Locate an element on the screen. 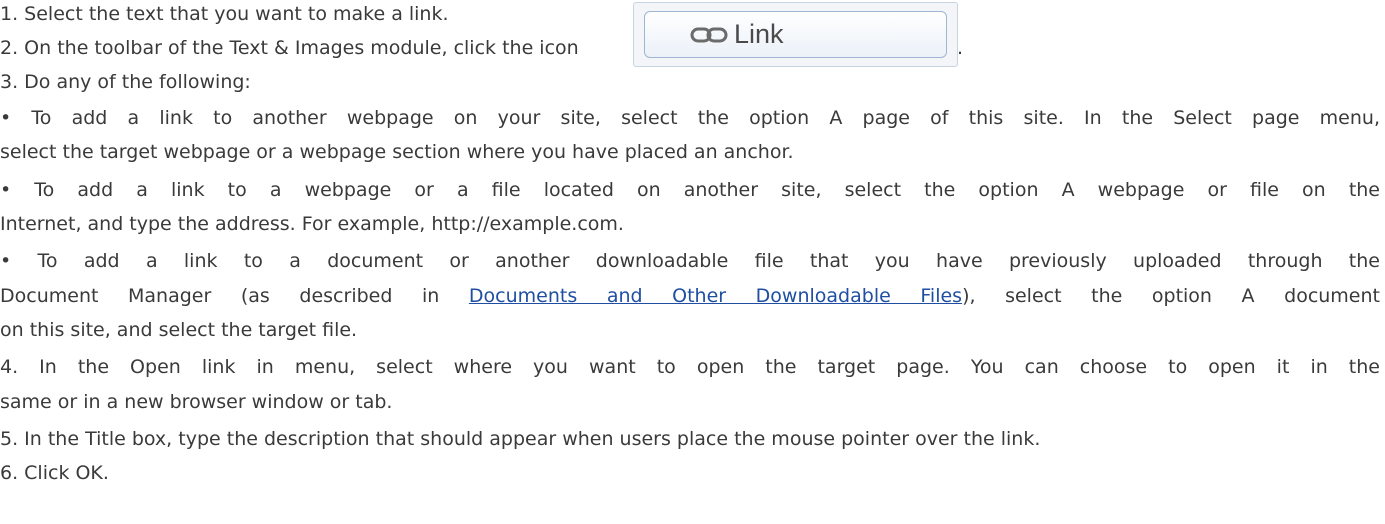 The height and width of the screenshot is (524, 1385). link-button-label: Link is located at coordinates (759, 34).